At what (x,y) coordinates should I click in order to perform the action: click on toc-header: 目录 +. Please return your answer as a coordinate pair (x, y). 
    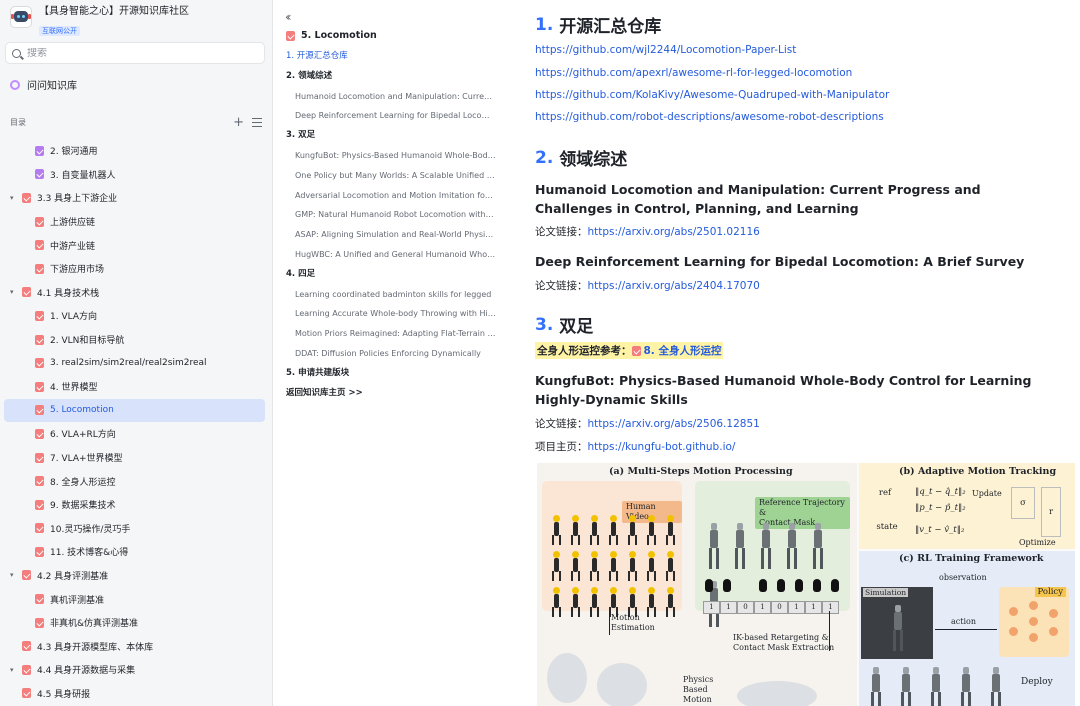
    Looking at the image, I should click on (136, 122).